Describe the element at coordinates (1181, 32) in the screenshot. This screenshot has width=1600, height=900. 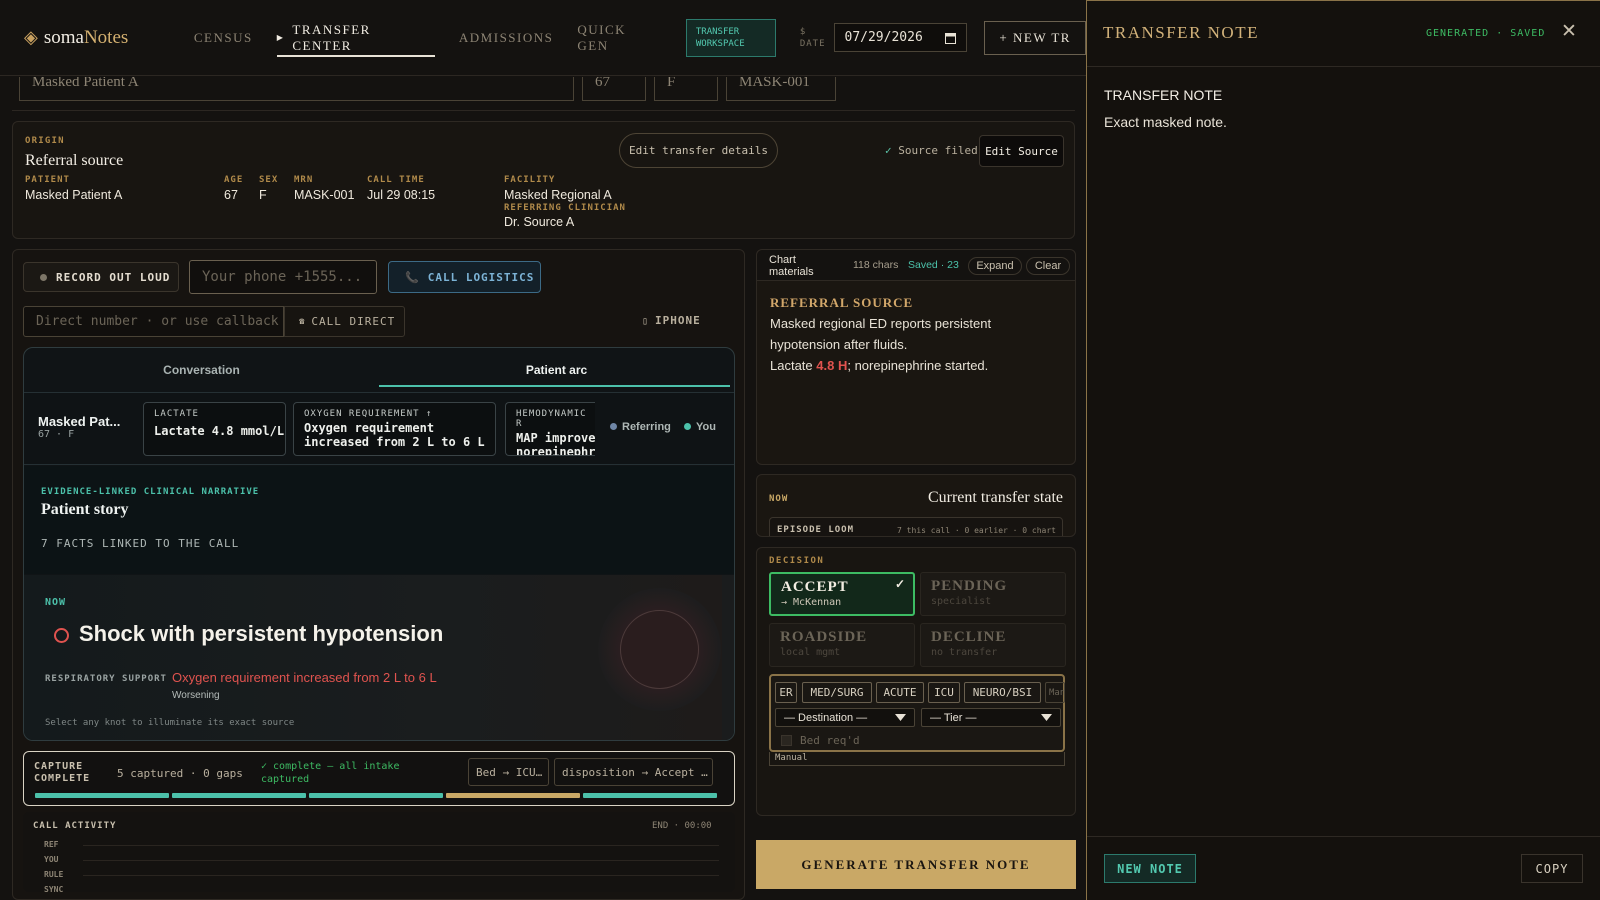
I see `drawer-title: TRANSFER NOTE` at that location.